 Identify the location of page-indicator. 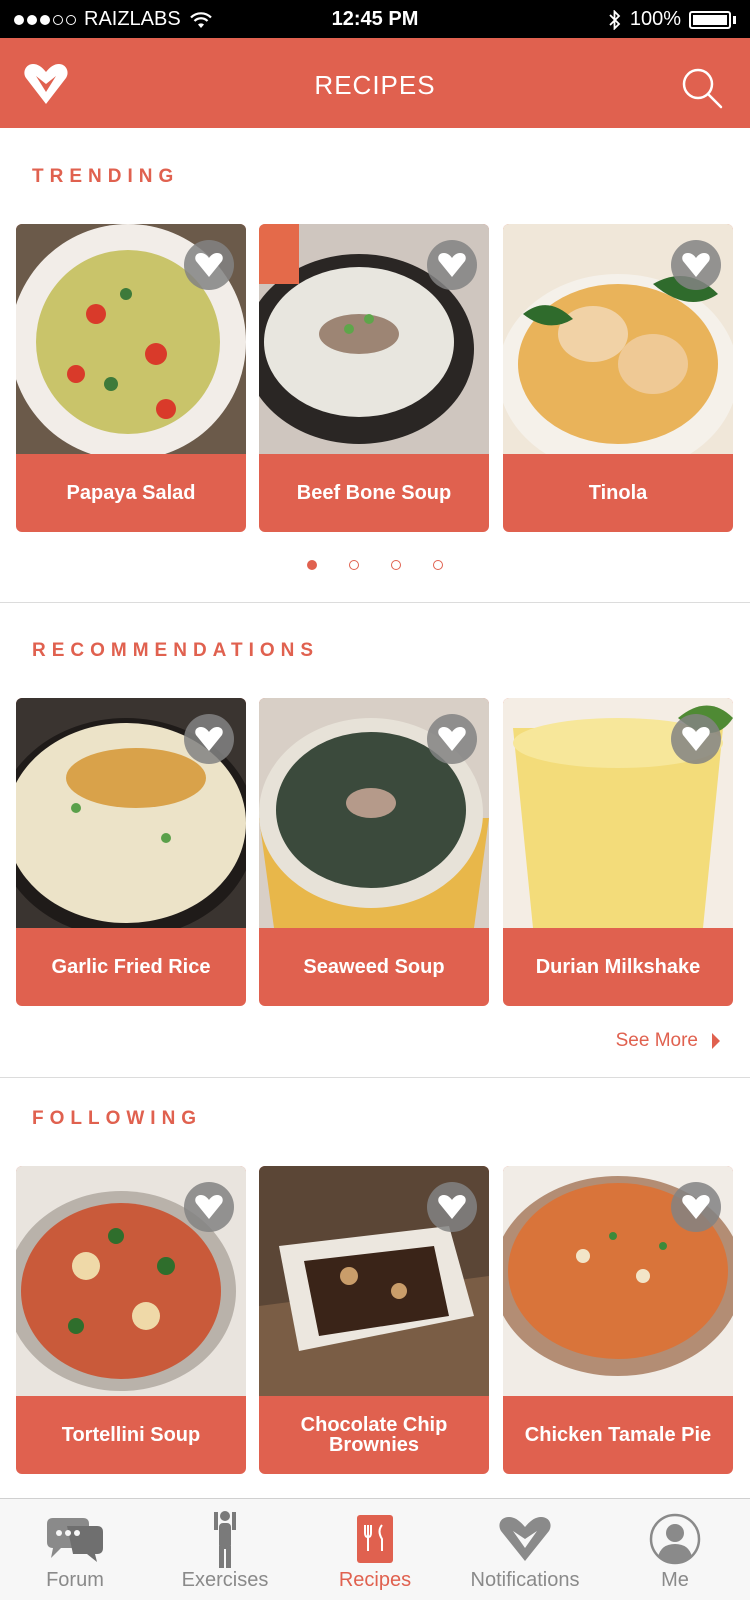
(375, 565).